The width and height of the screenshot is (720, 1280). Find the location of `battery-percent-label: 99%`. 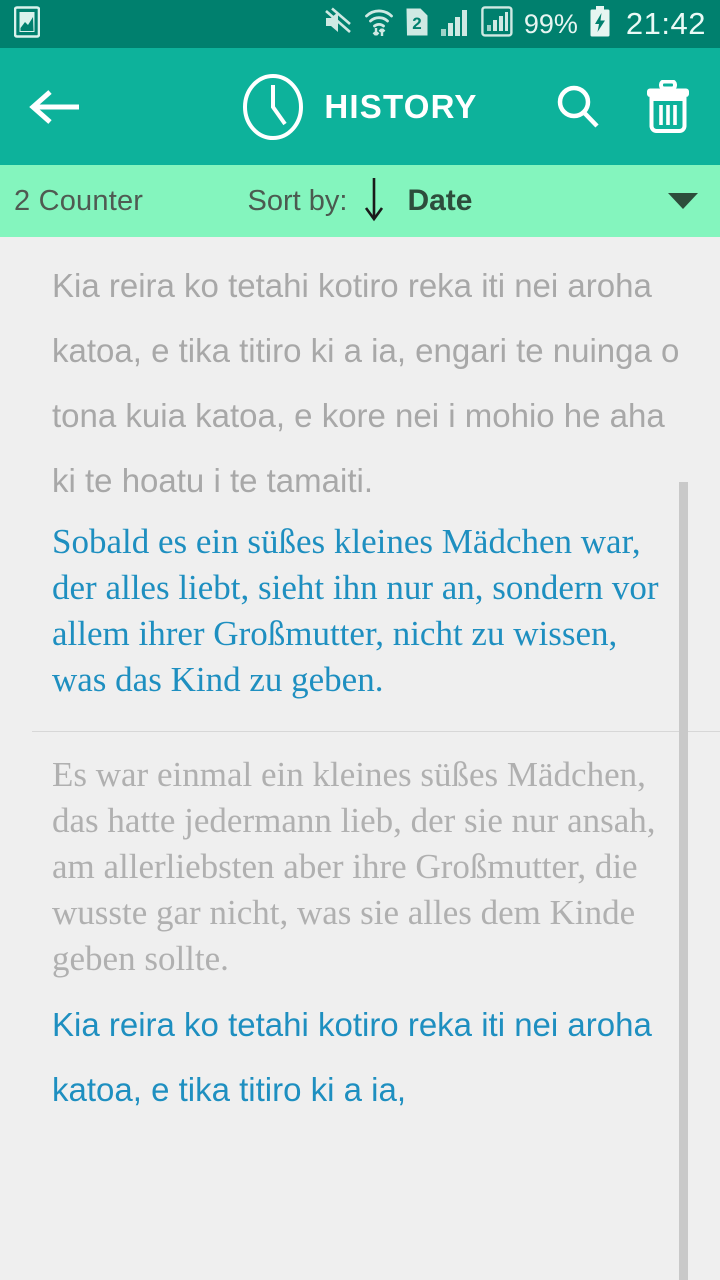

battery-percent-label: 99% is located at coordinates (550, 23).